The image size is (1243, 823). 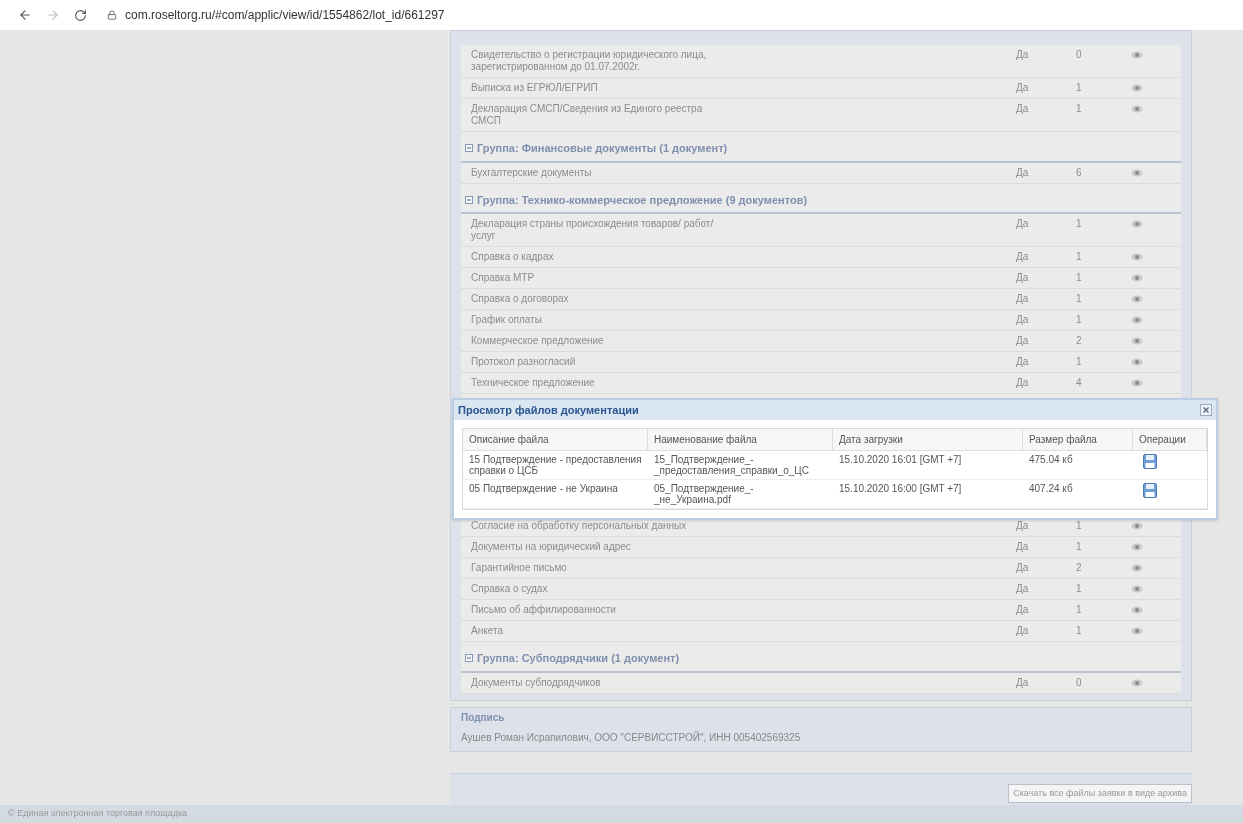 I want to click on column-header: Дата загрузки, so click(x=928, y=439).